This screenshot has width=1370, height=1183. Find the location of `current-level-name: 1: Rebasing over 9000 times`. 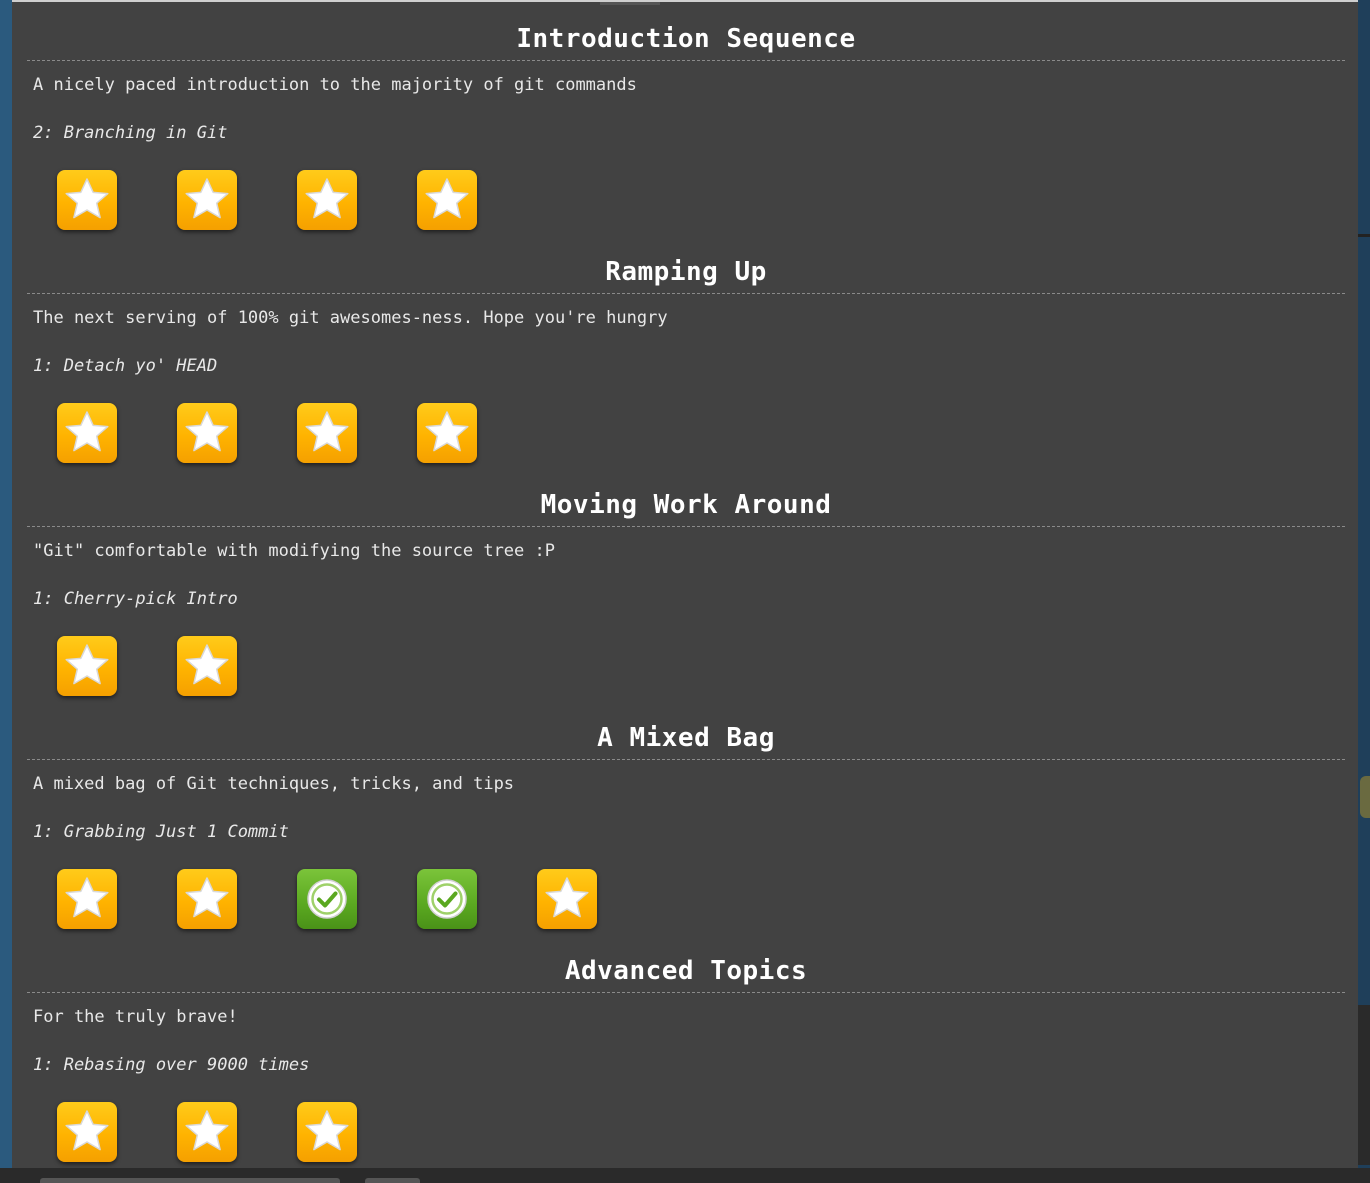

current-level-name: 1: Rebasing over 9000 times is located at coordinates (171, 1065).